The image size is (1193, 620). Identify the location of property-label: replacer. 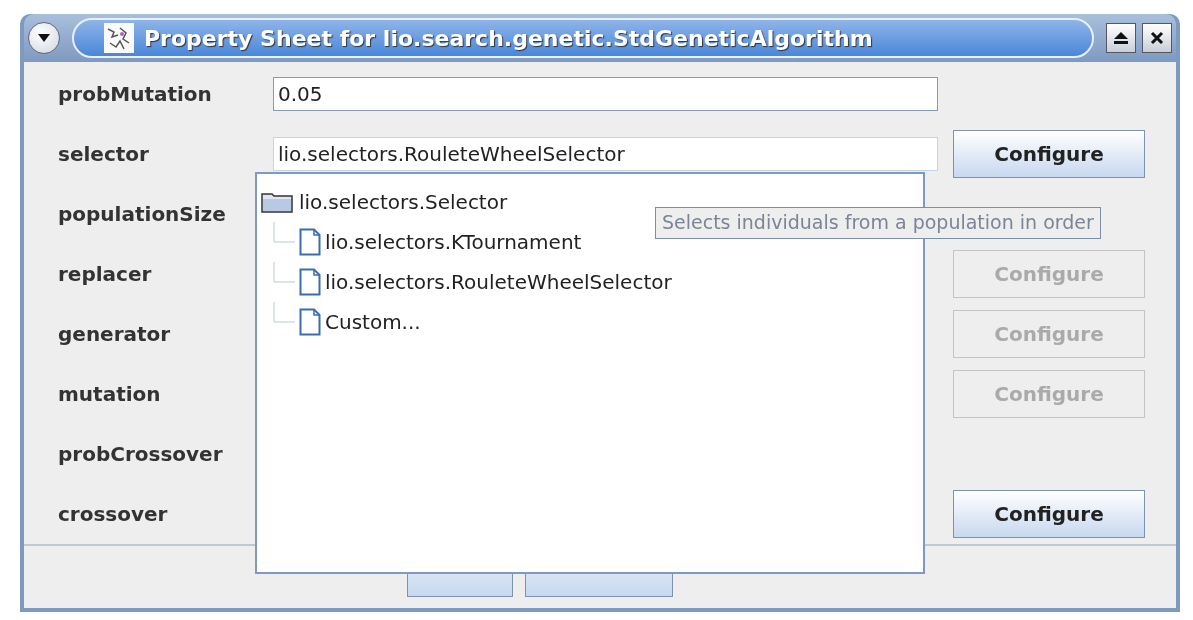
(105, 274).